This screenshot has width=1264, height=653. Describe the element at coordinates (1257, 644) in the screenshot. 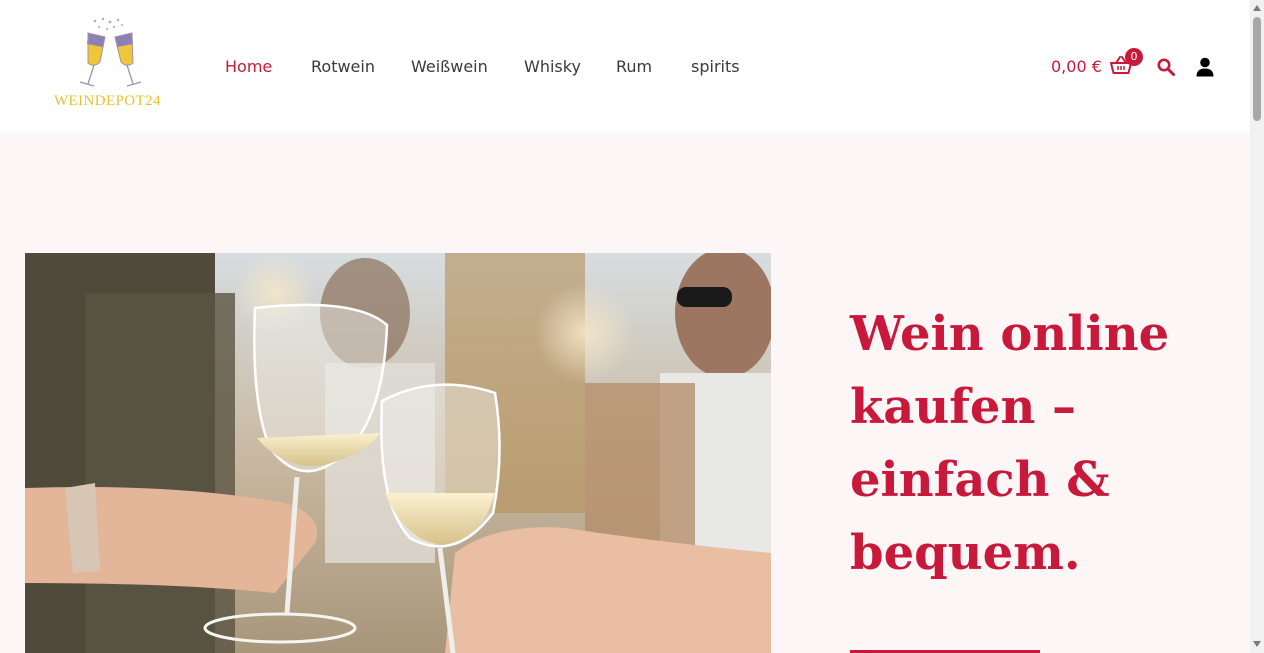

I see `scroll-down-arrow-icon` at that location.